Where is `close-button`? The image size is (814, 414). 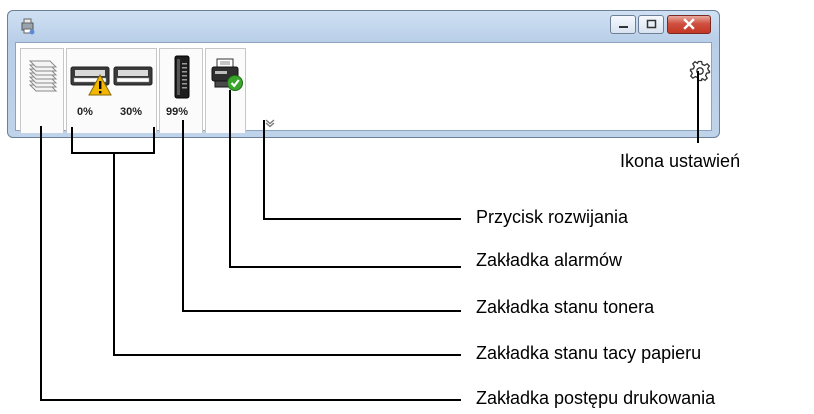
close-button is located at coordinates (689, 24).